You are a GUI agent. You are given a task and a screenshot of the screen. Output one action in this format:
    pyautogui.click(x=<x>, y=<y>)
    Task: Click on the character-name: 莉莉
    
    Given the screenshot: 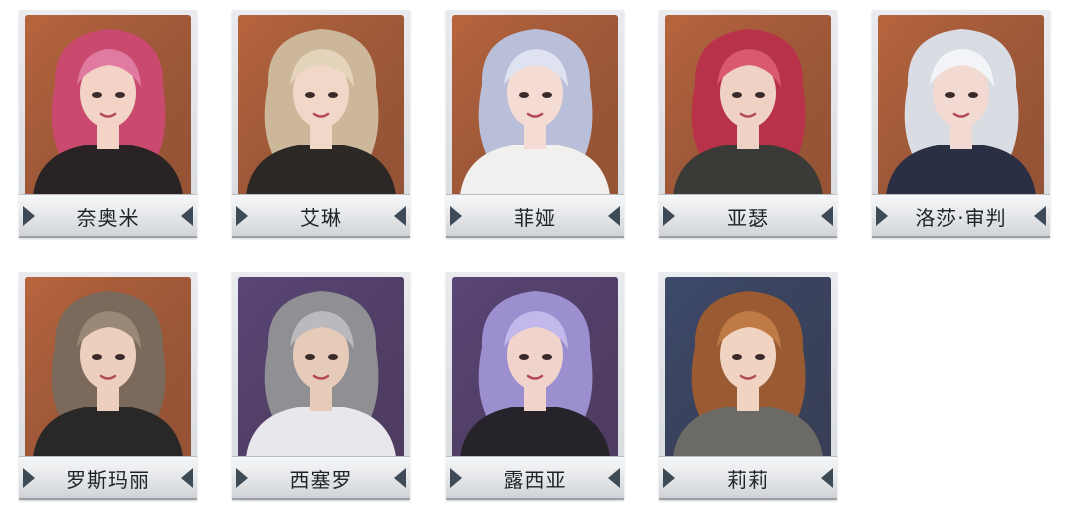 What is the action you would take?
    pyautogui.click(x=748, y=479)
    